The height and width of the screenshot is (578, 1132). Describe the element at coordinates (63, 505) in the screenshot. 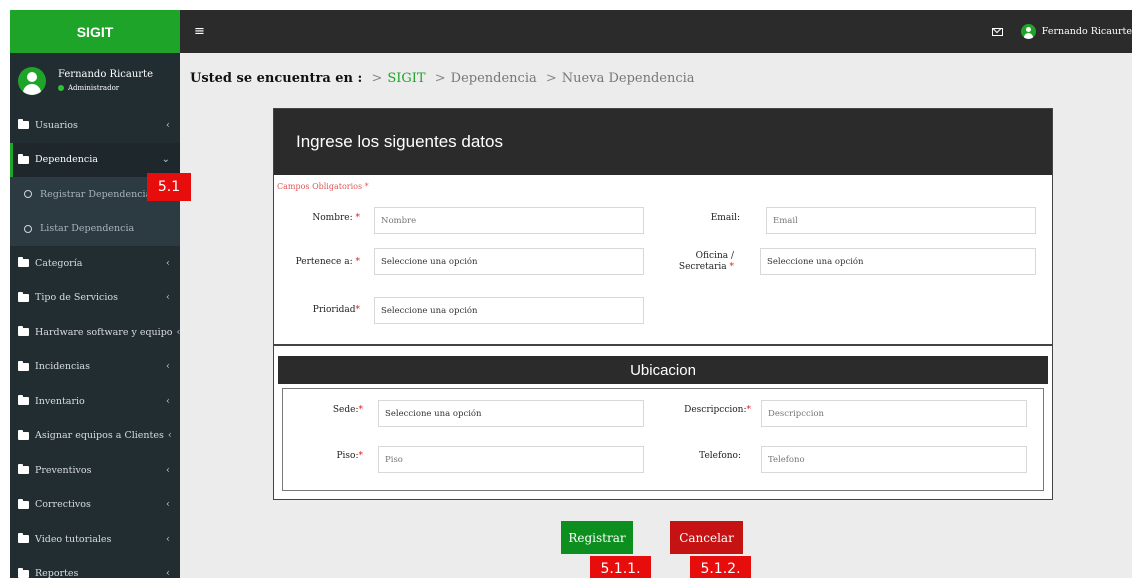

I see `sidebar-item-label: Correctivos` at that location.